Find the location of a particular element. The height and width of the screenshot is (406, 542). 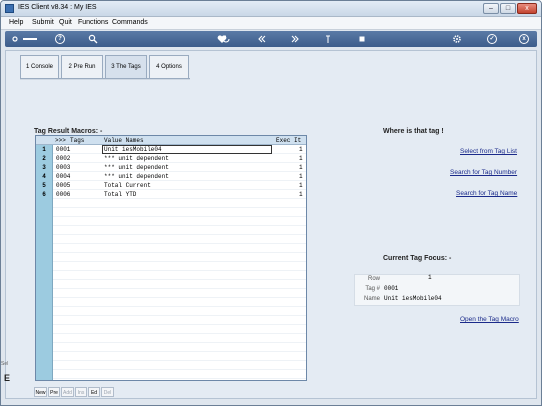

search-tag-number-link: Search for Tag Number is located at coordinates (483, 172).